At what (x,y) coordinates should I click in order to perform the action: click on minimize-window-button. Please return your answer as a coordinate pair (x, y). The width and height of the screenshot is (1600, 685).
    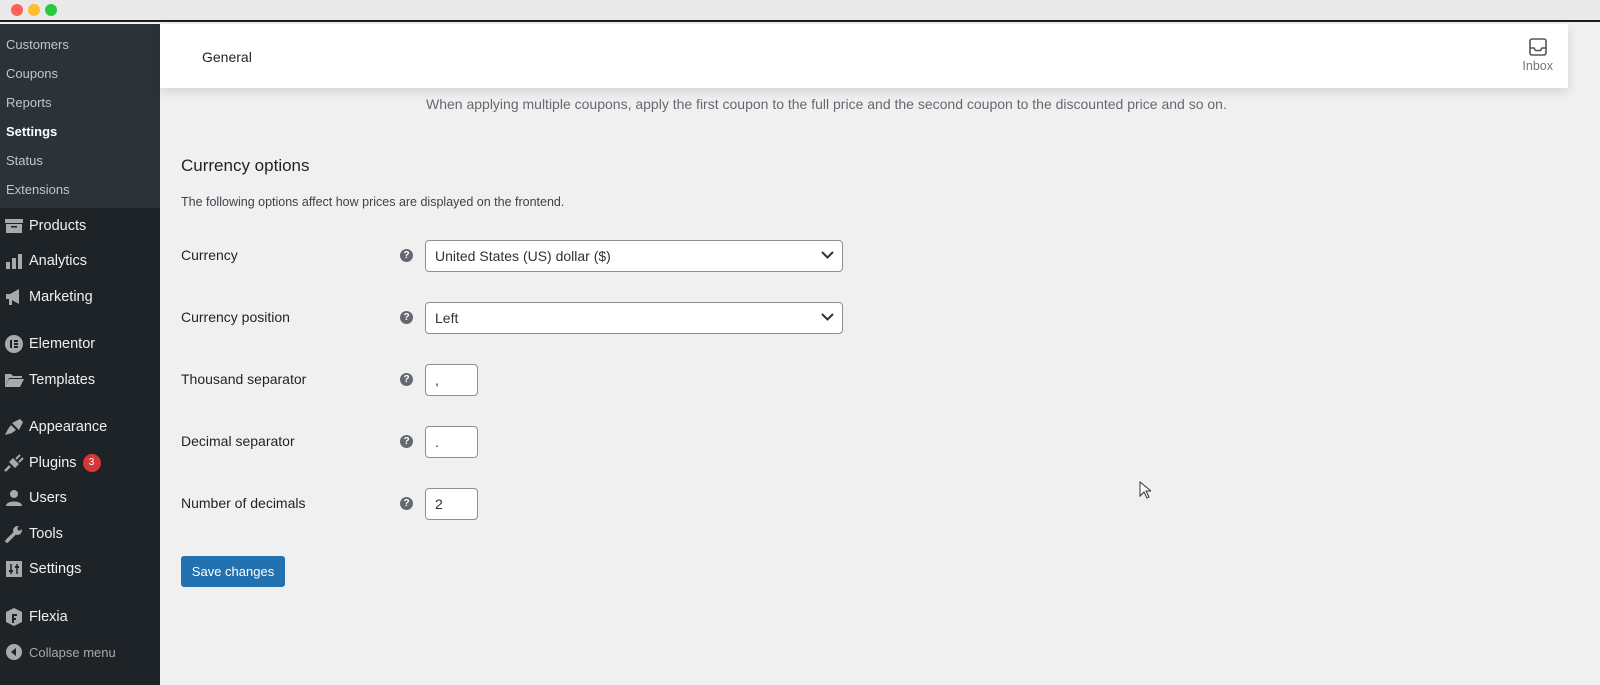
    Looking at the image, I should click on (34, 10).